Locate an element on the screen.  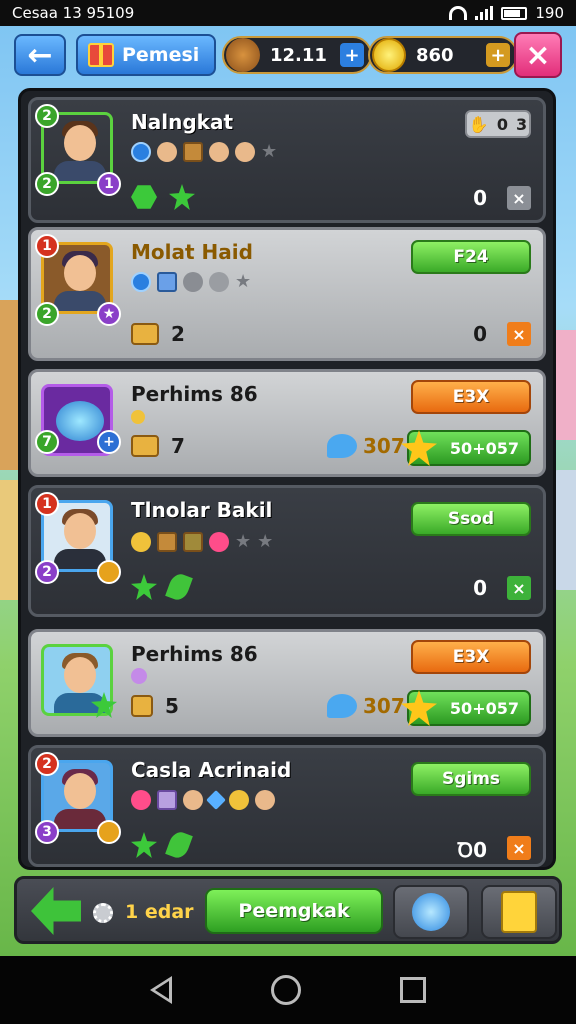
scroll-button is located at coordinates (519, 912).